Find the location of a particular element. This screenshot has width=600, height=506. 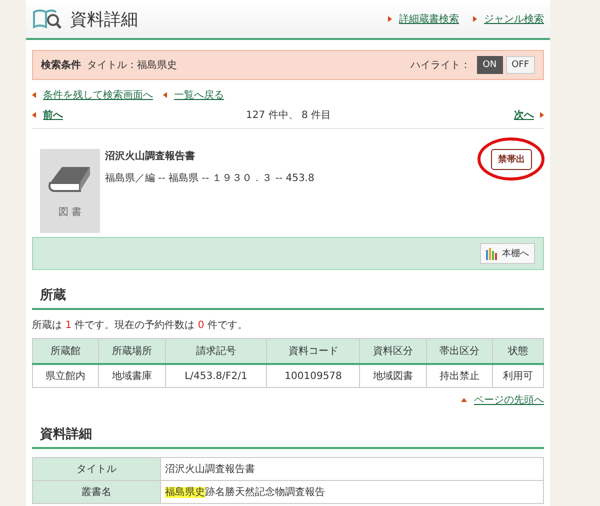

column-header: 所蔵館 is located at coordinates (65, 351).